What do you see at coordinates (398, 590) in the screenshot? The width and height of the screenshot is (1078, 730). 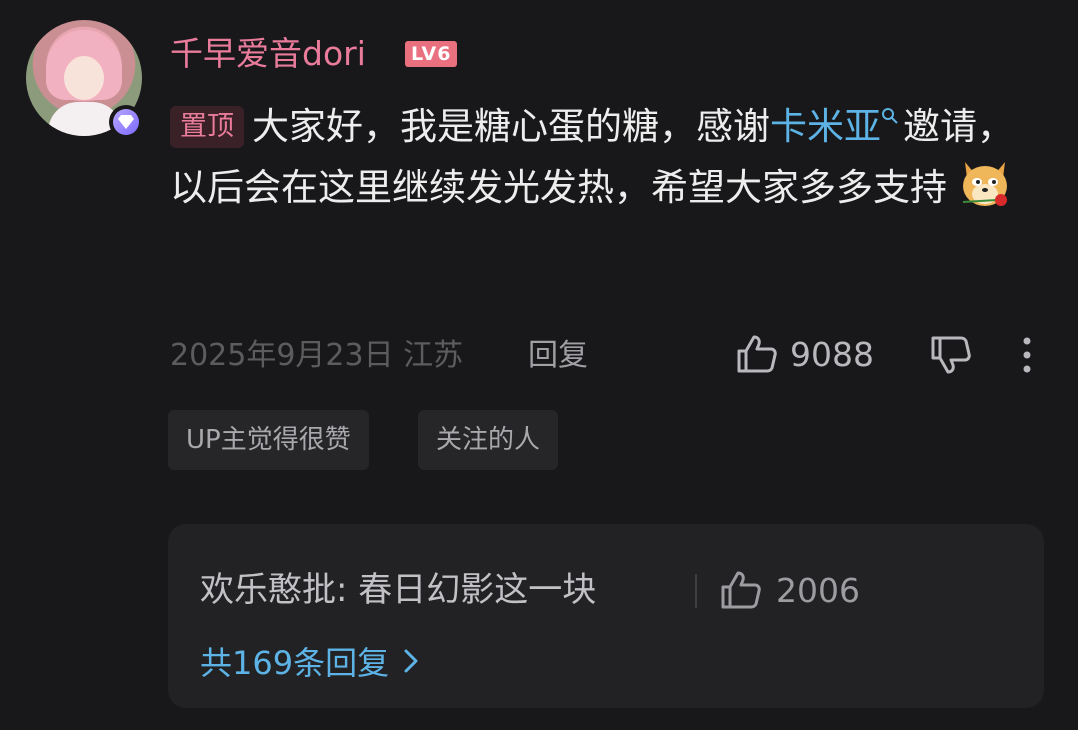 I see `sub-reply-text: 欢乐憨批: 春日幻影这一块` at bounding box center [398, 590].